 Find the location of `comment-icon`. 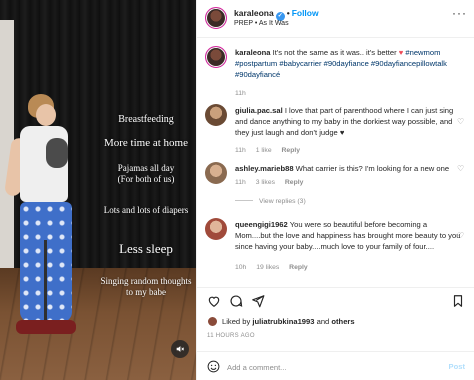

comment-icon is located at coordinates (236, 301).